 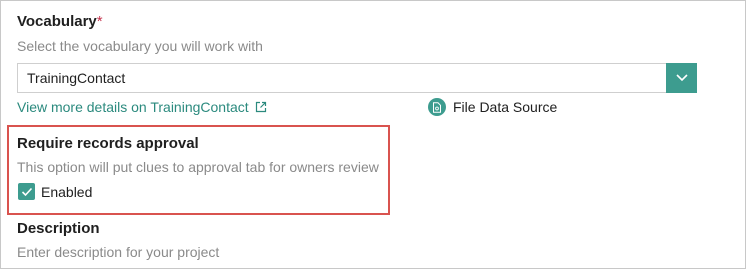 What do you see at coordinates (58, 228) in the screenshot?
I see `description-title: Description` at bounding box center [58, 228].